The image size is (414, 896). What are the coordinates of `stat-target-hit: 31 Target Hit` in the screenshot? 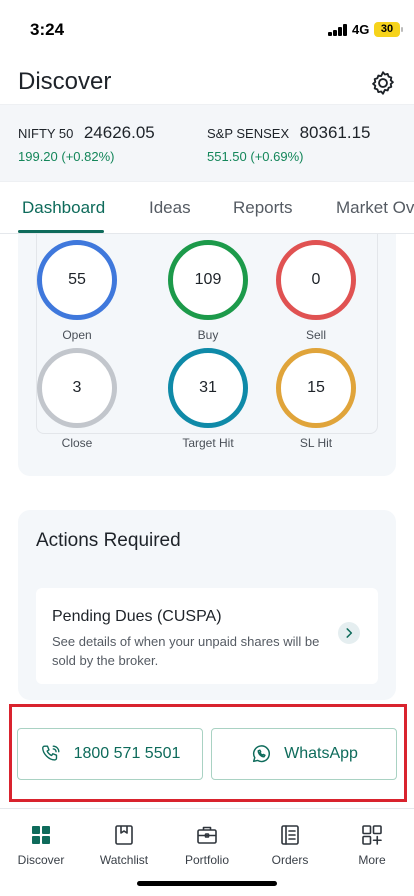 It's located at (208, 399).